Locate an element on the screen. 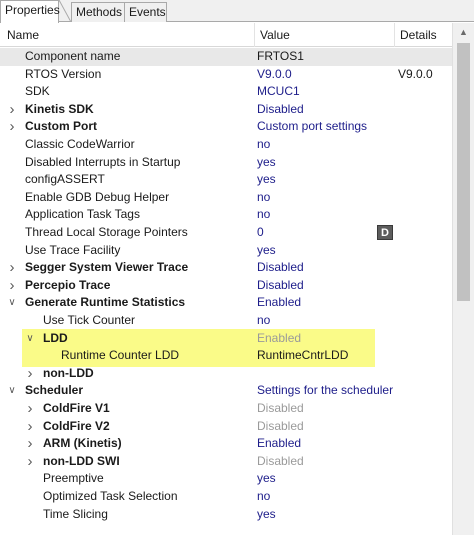  property-value: V9.0.0 is located at coordinates (325, 75).